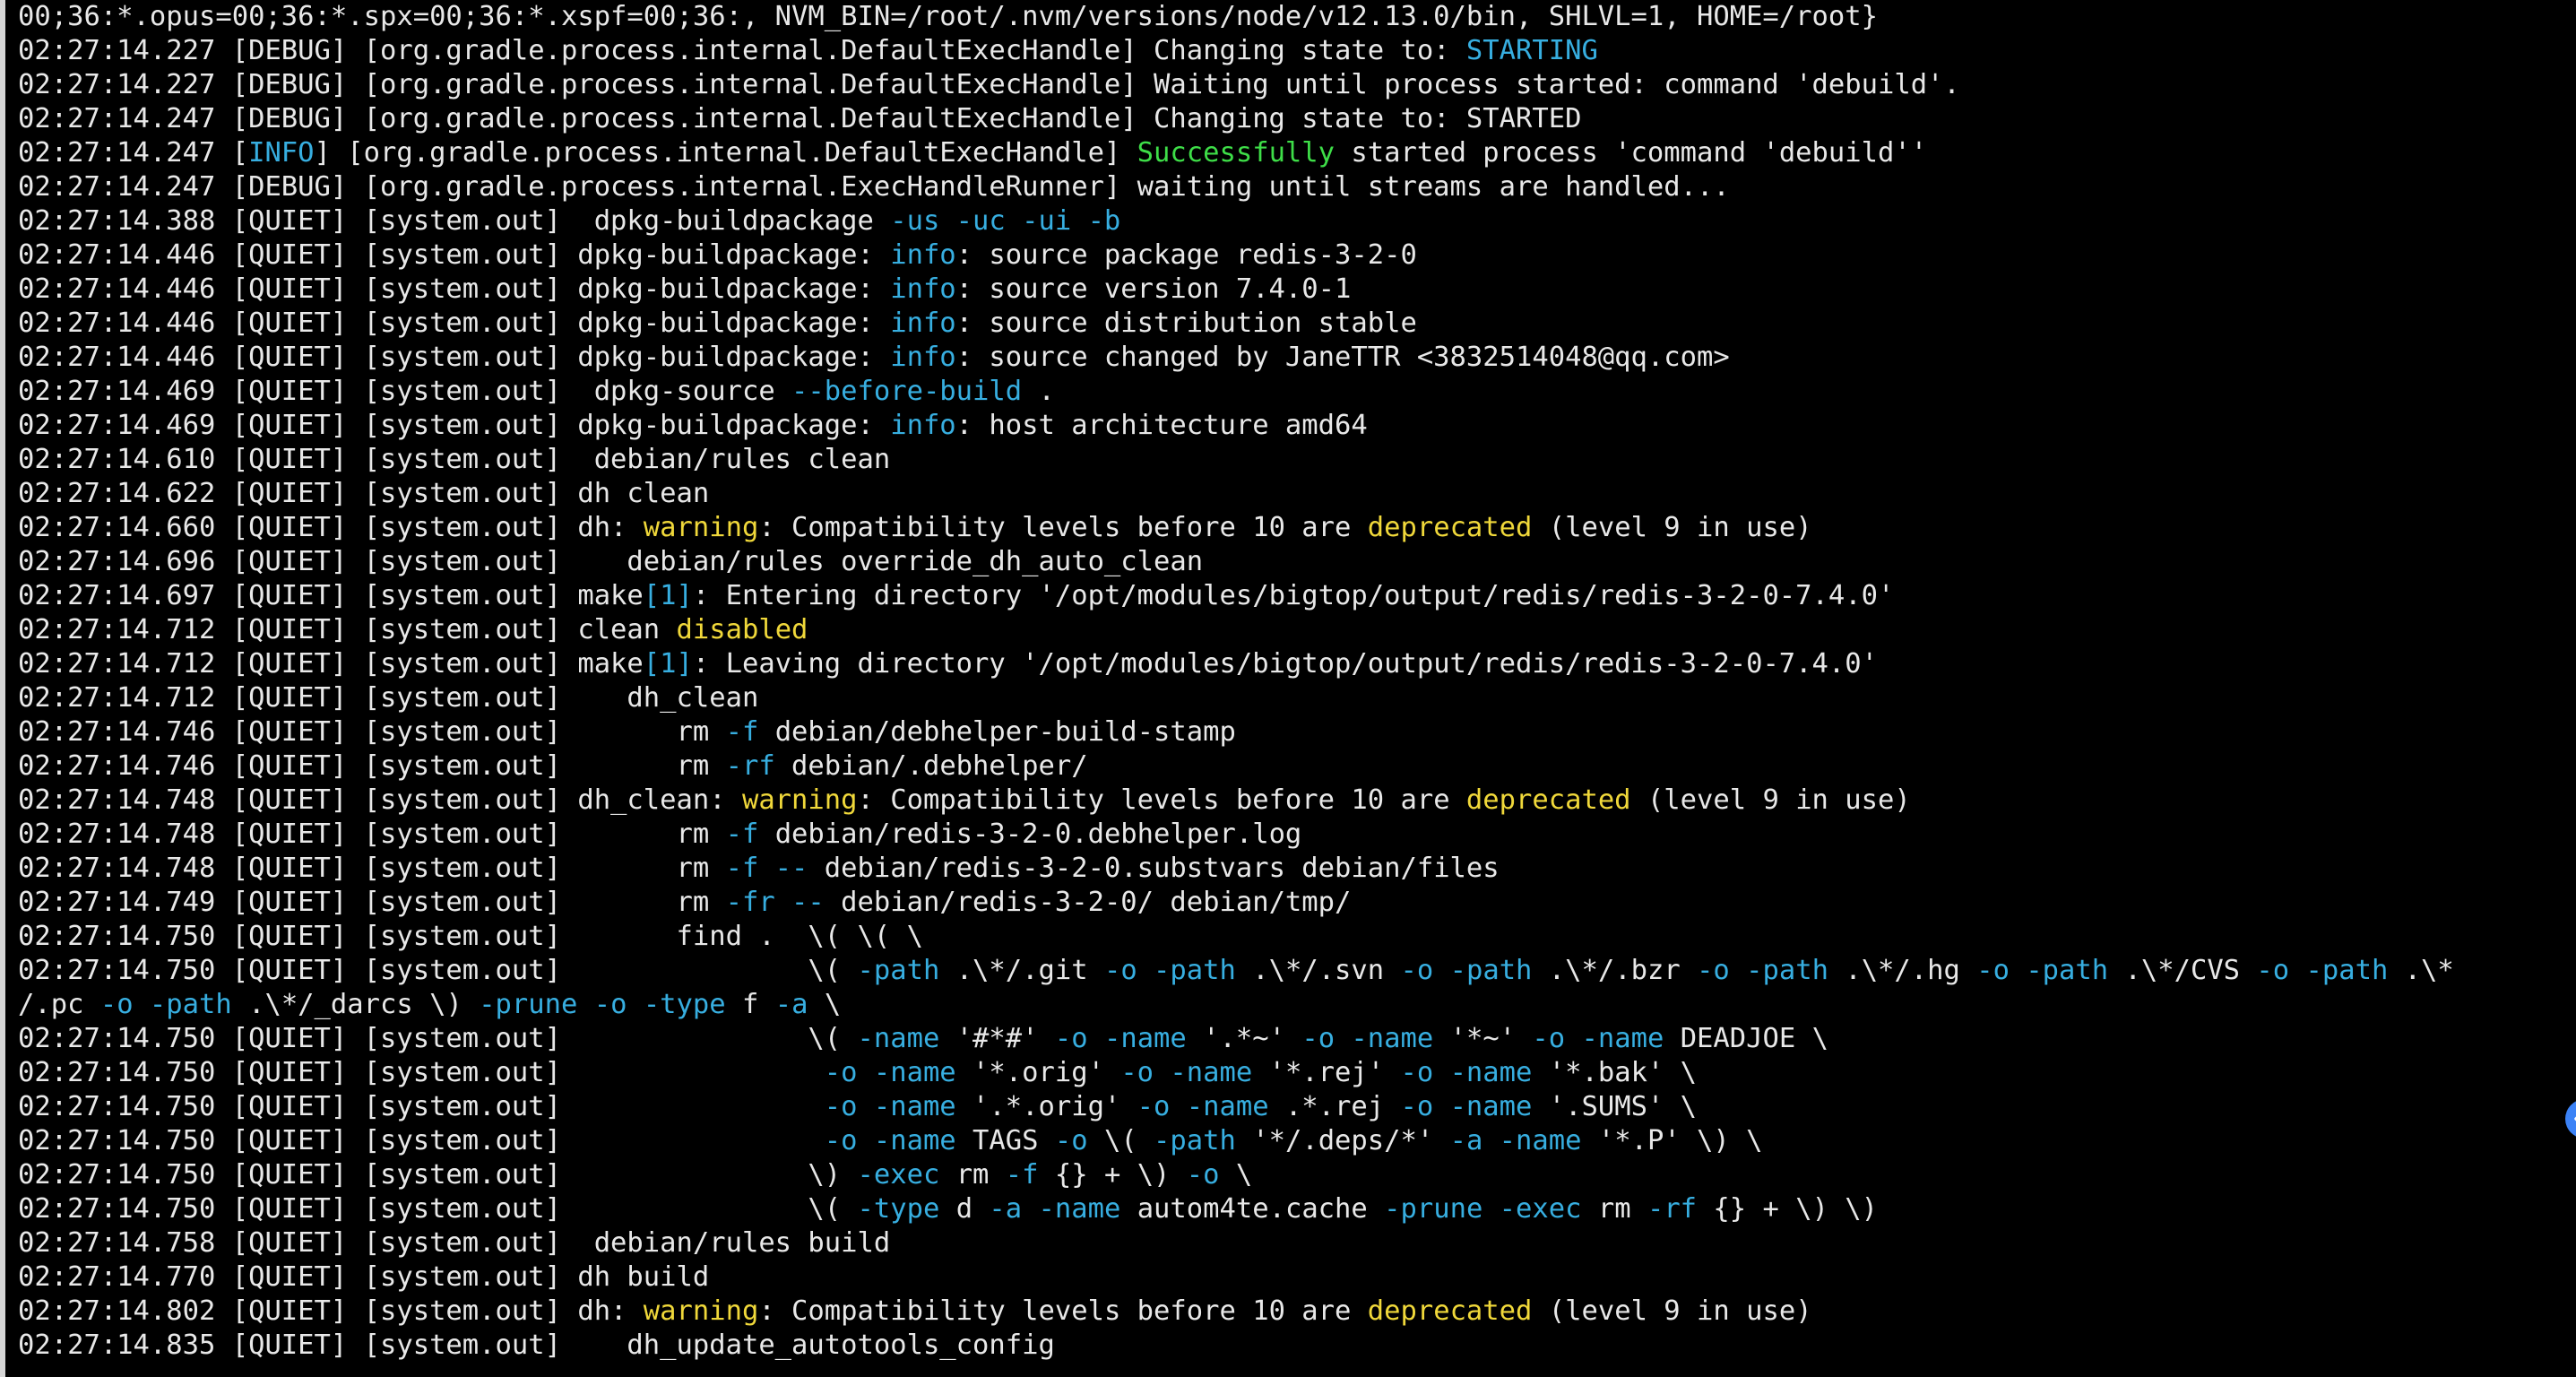 Image resolution: width=2576 pixels, height=1377 pixels. What do you see at coordinates (1236, 153) in the screenshot?
I see `log-text-segment: Successfully` at bounding box center [1236, 153].